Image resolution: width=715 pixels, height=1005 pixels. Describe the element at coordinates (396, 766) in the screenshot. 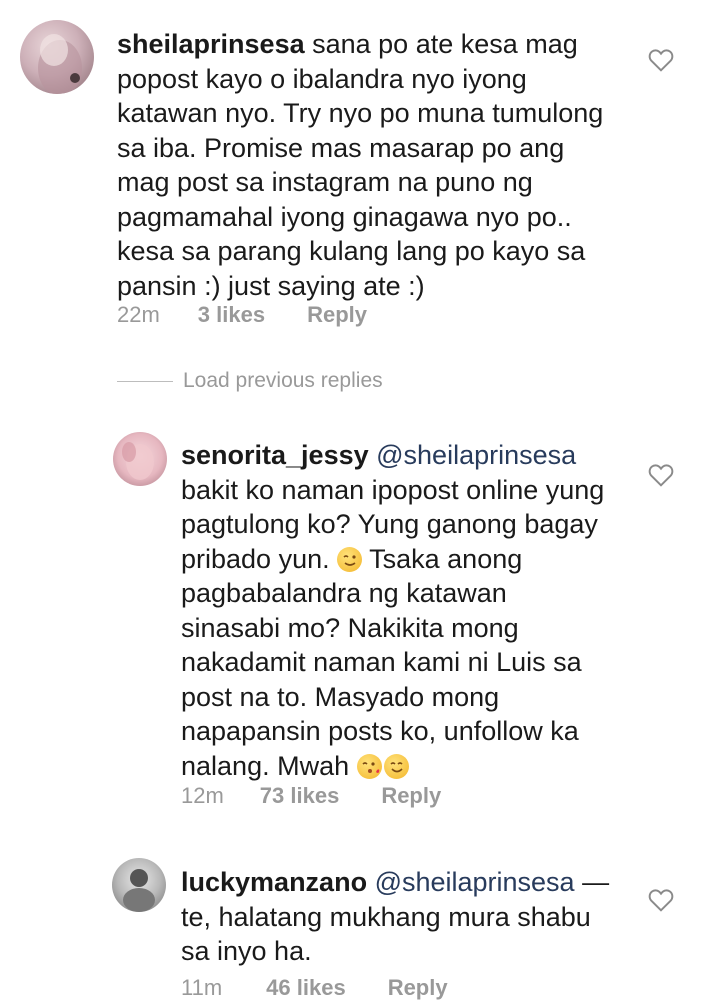

I see `smile-emoji-icon` at that location.